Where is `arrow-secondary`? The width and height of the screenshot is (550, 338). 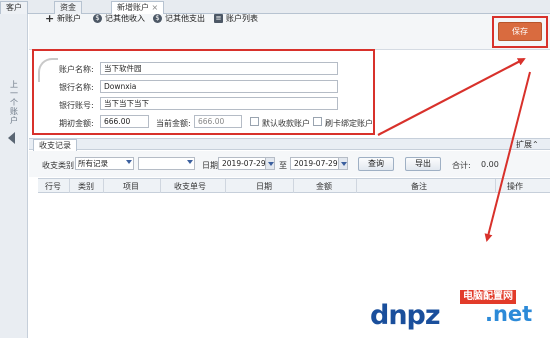
arrow-secondary is located at coordinates (507, 156).